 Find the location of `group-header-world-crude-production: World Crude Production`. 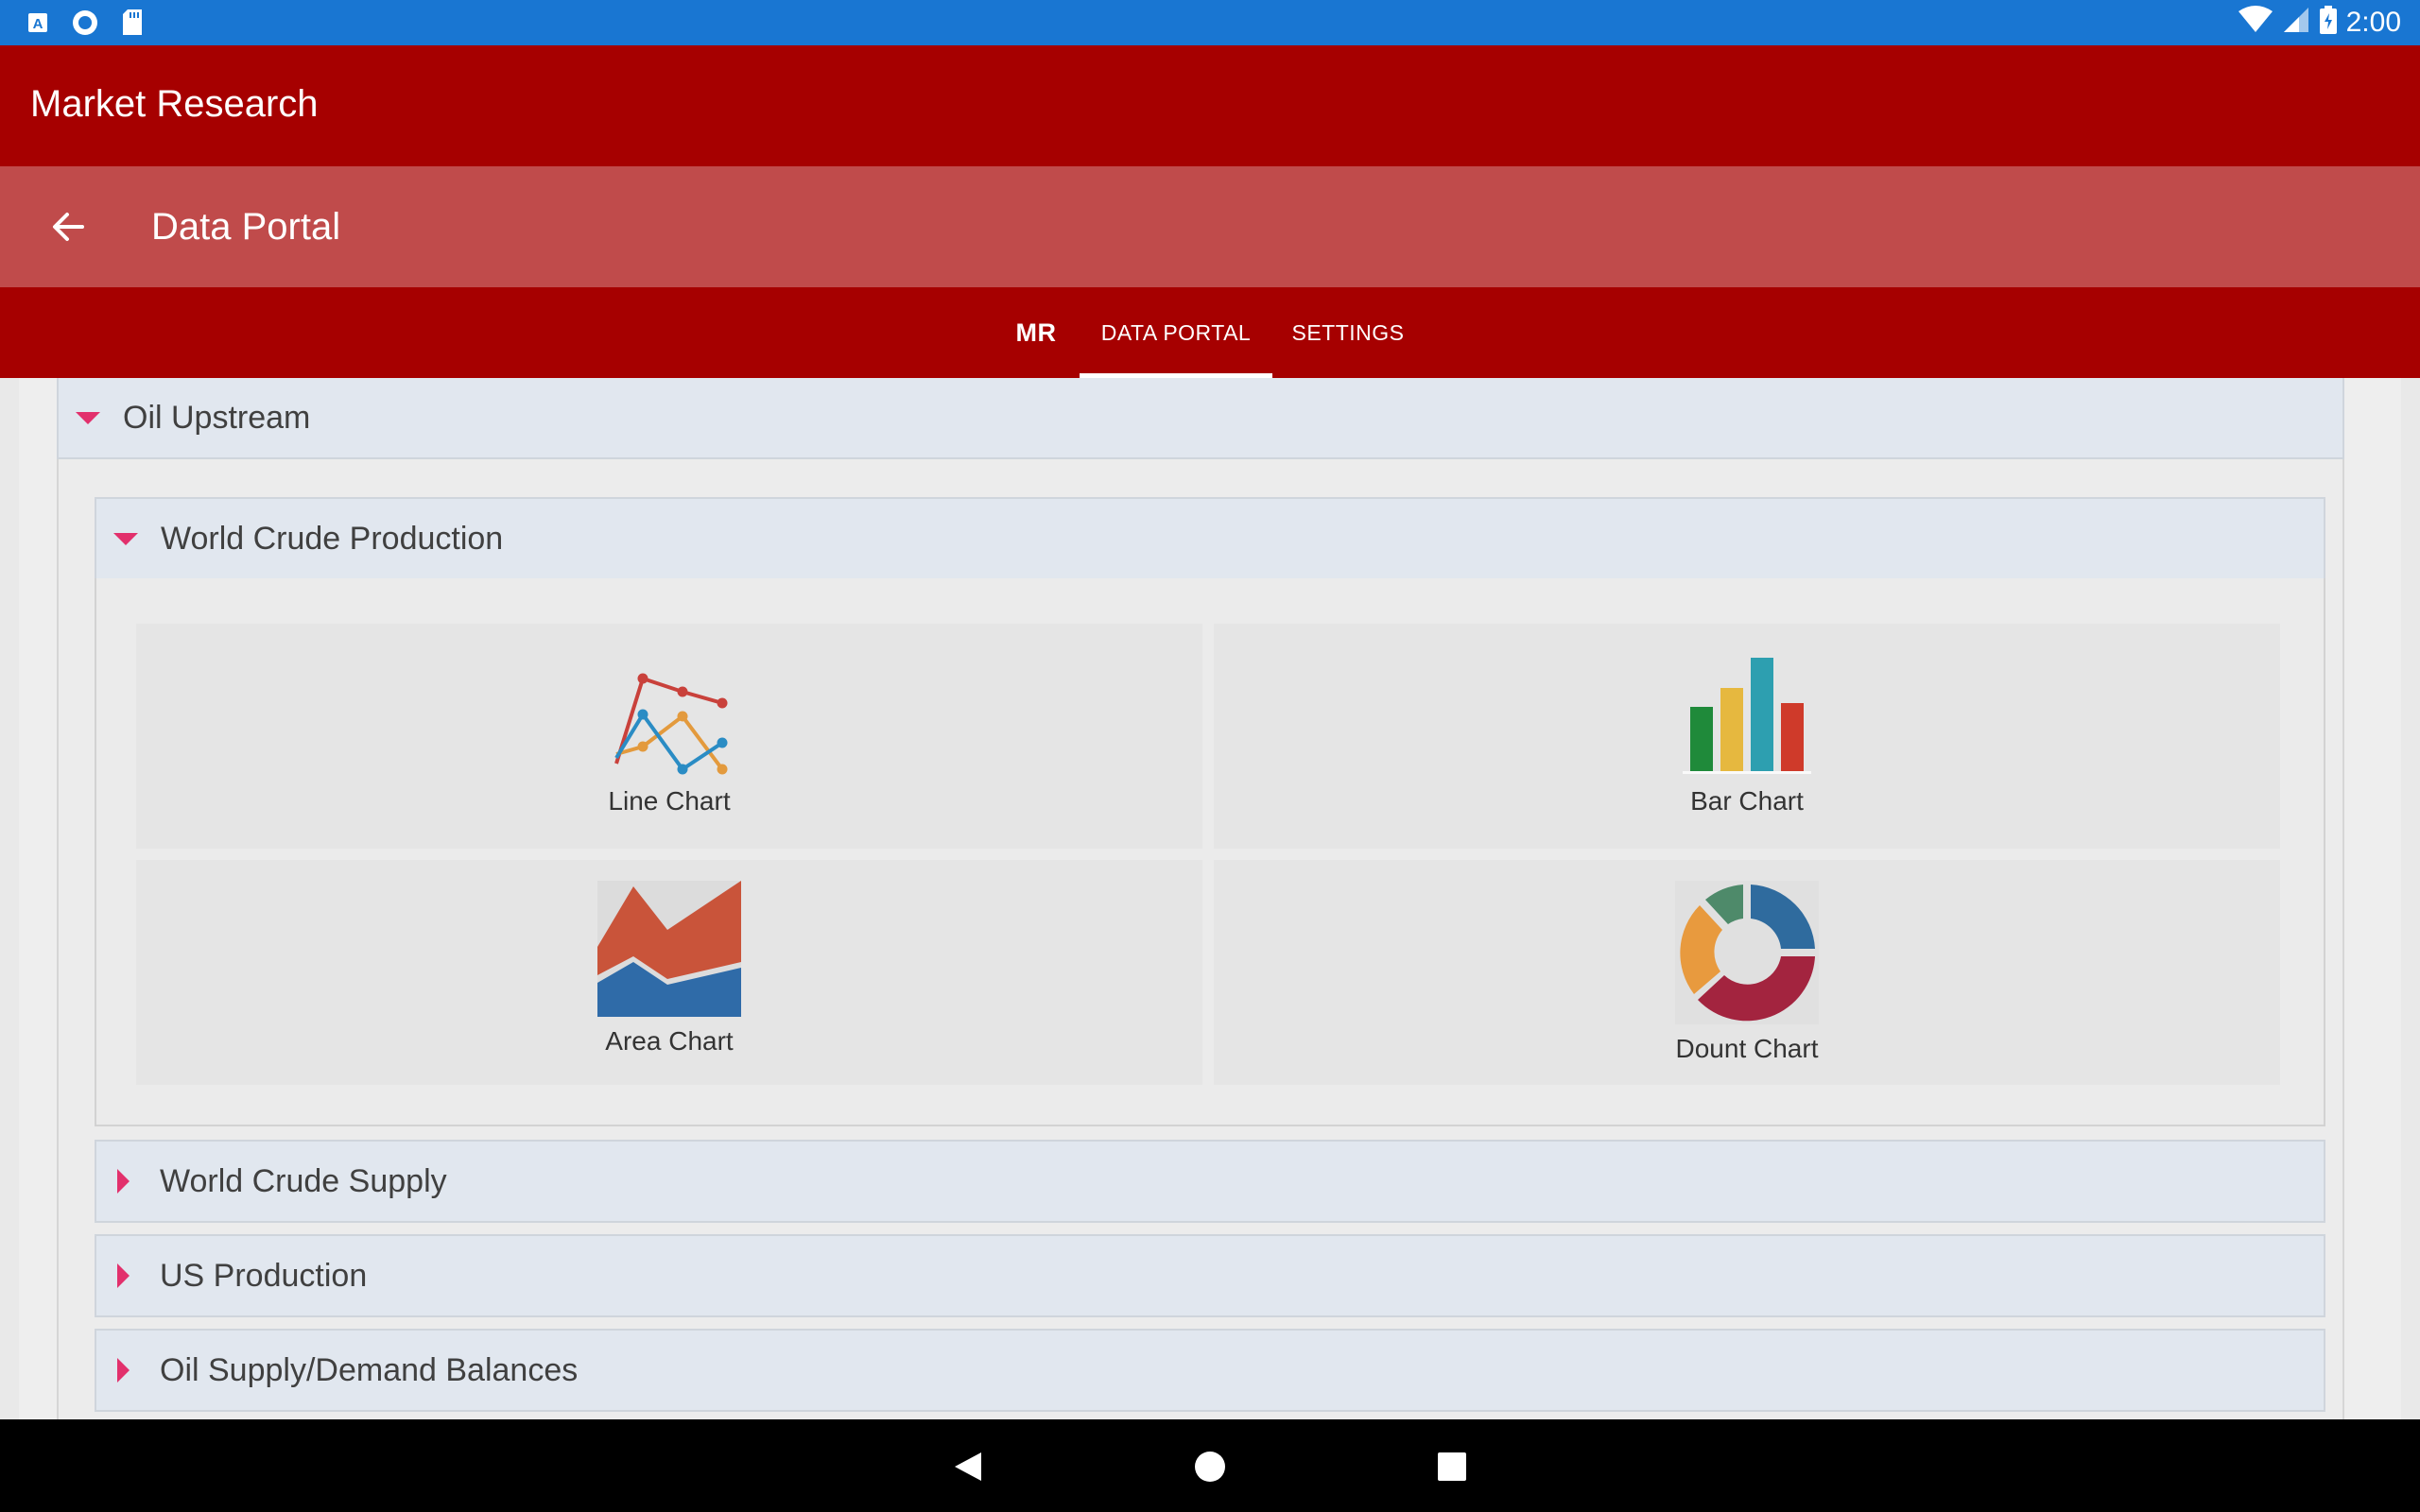

group-header-world-crude-production: World Crude Production is located at coordinates (1210, 538).